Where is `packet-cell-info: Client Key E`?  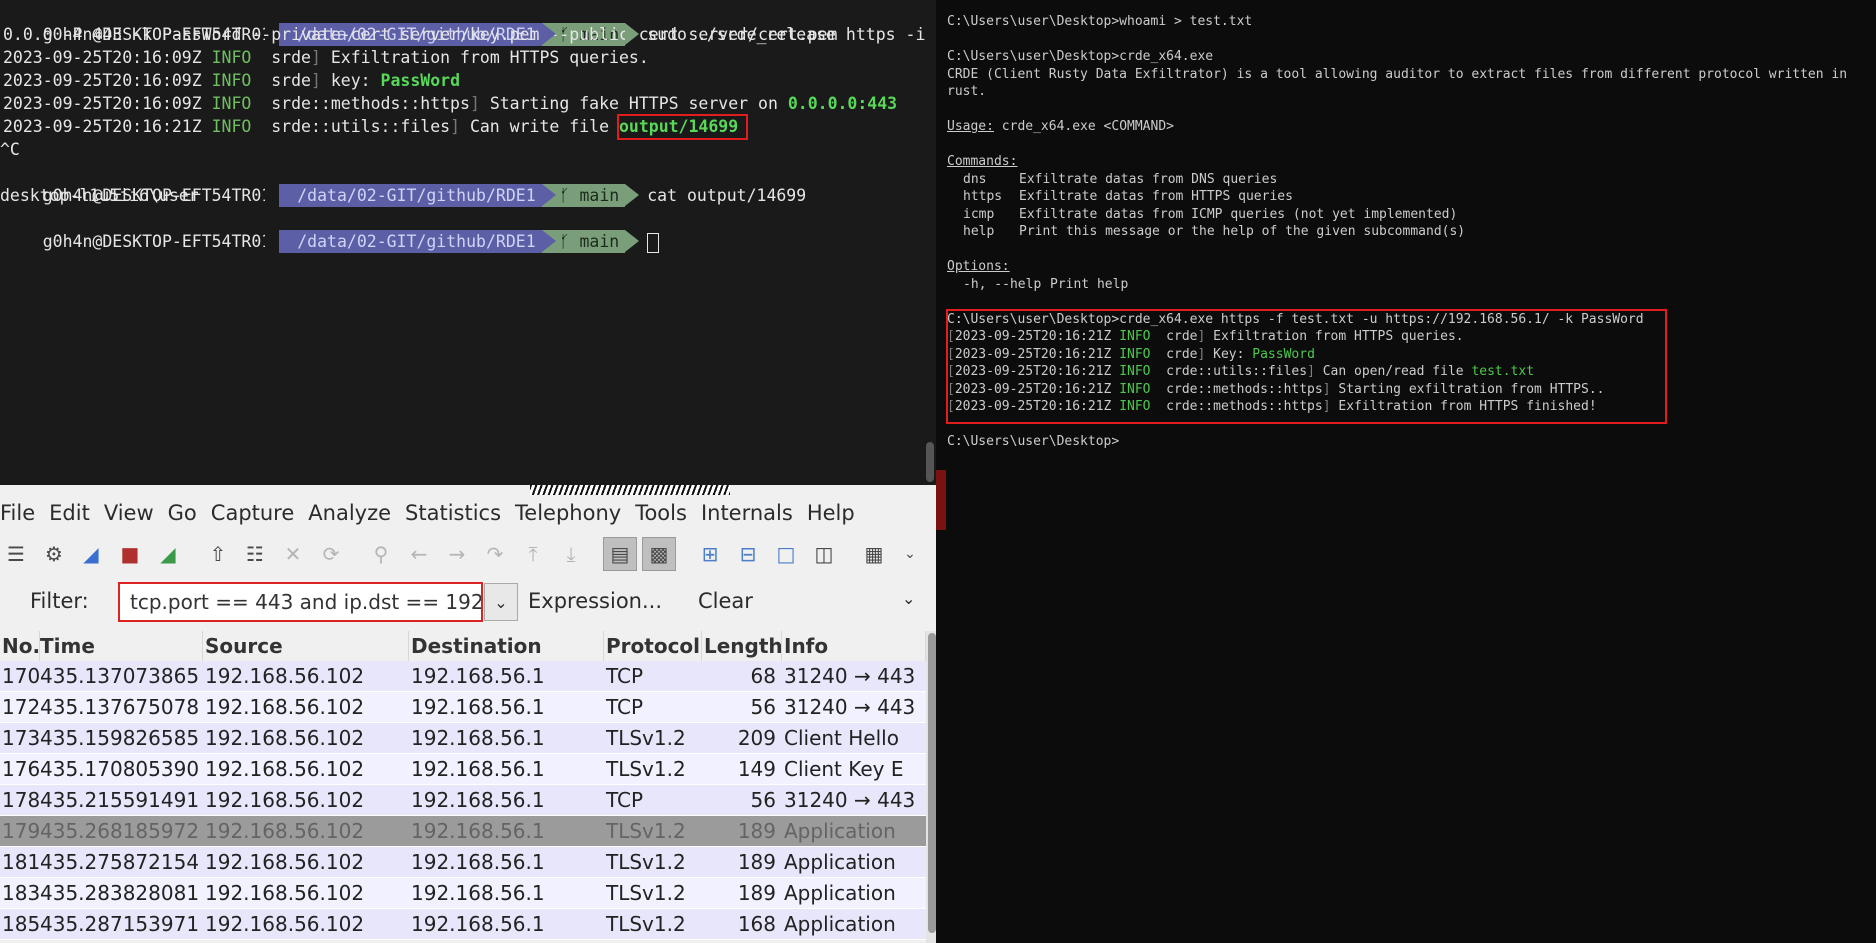 packet-cell-info: Client Key E is located at coordinates (844, 769).